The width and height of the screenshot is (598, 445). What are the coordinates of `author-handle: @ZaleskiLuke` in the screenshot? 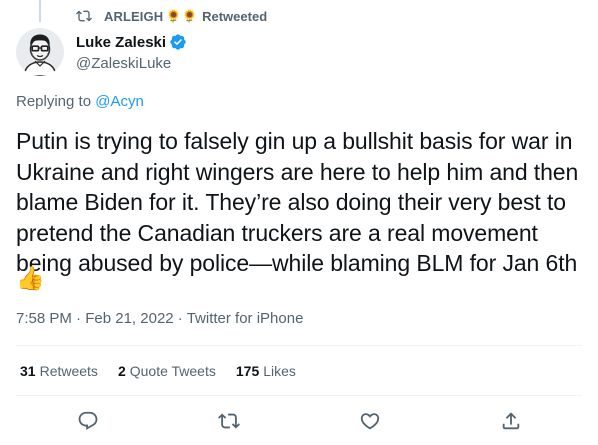 It's located at (131, 63).